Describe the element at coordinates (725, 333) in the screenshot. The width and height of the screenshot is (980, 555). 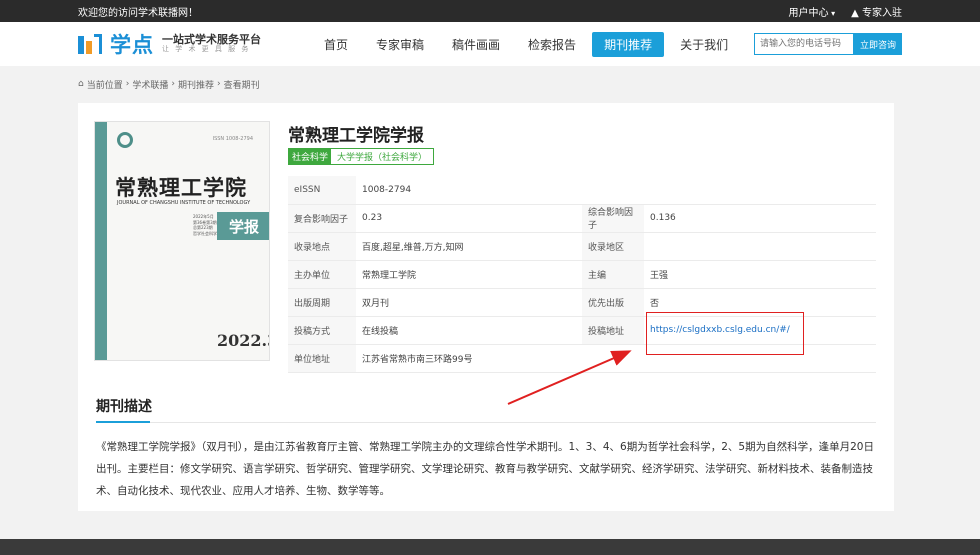
I see `annotation-highlight-box` at that location.